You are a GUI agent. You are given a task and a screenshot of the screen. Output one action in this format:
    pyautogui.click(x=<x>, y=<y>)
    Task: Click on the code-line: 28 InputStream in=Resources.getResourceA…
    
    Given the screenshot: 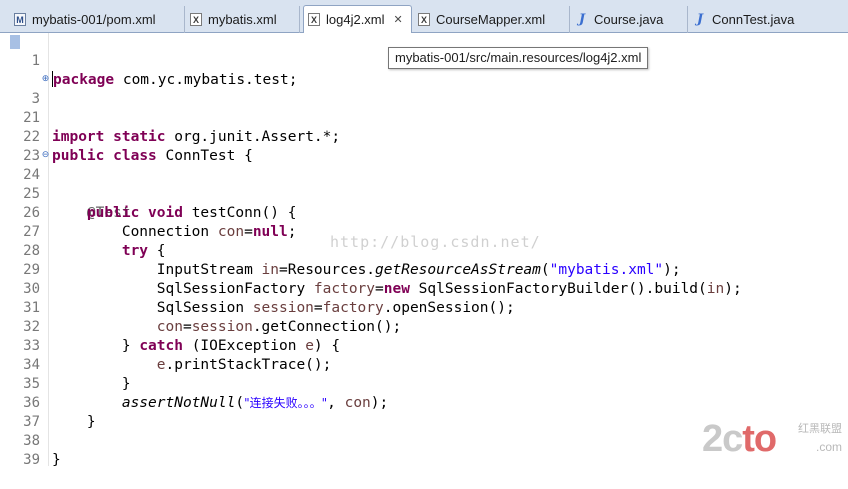 What is the action you would take?
    pyautogui.click(x=424, y=250)
    